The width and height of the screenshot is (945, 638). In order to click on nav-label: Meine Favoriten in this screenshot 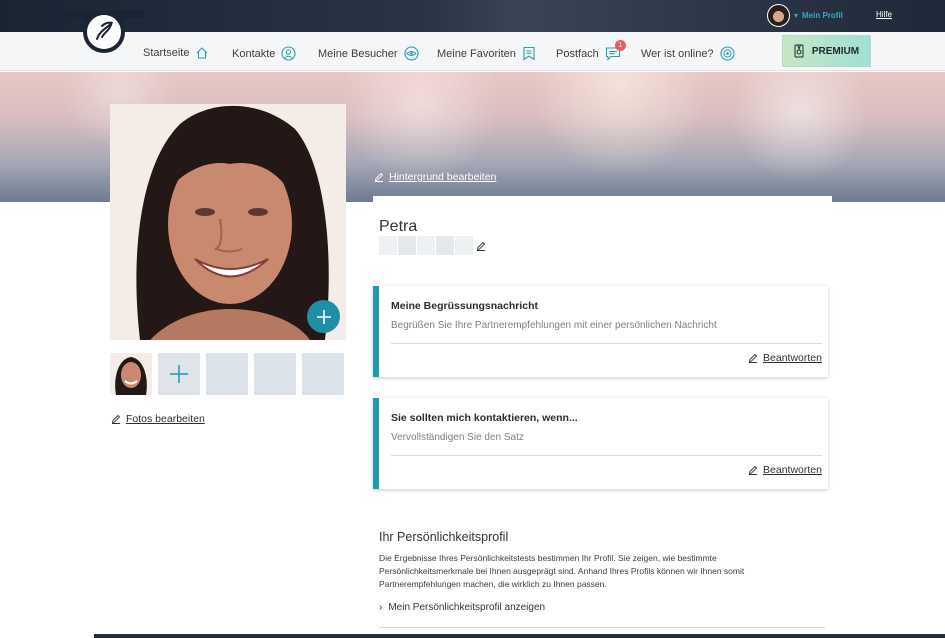, I will do `click(476, 53)`.